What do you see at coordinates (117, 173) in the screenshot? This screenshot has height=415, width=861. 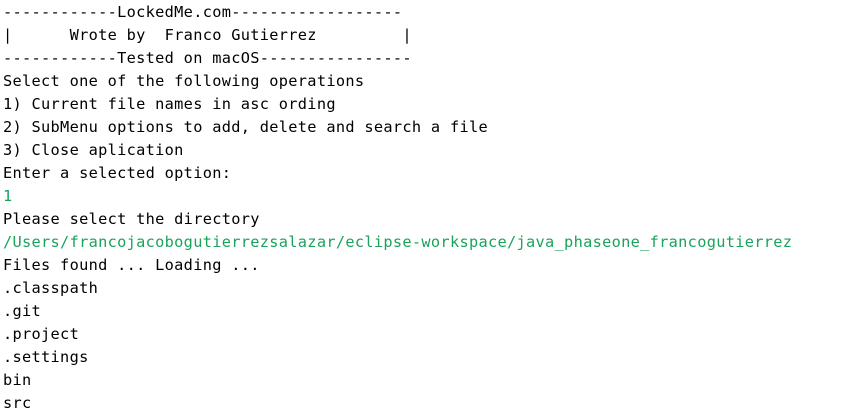 I see `option-input-prompt: Enter a selected option:` at bounding box center [117, 173].